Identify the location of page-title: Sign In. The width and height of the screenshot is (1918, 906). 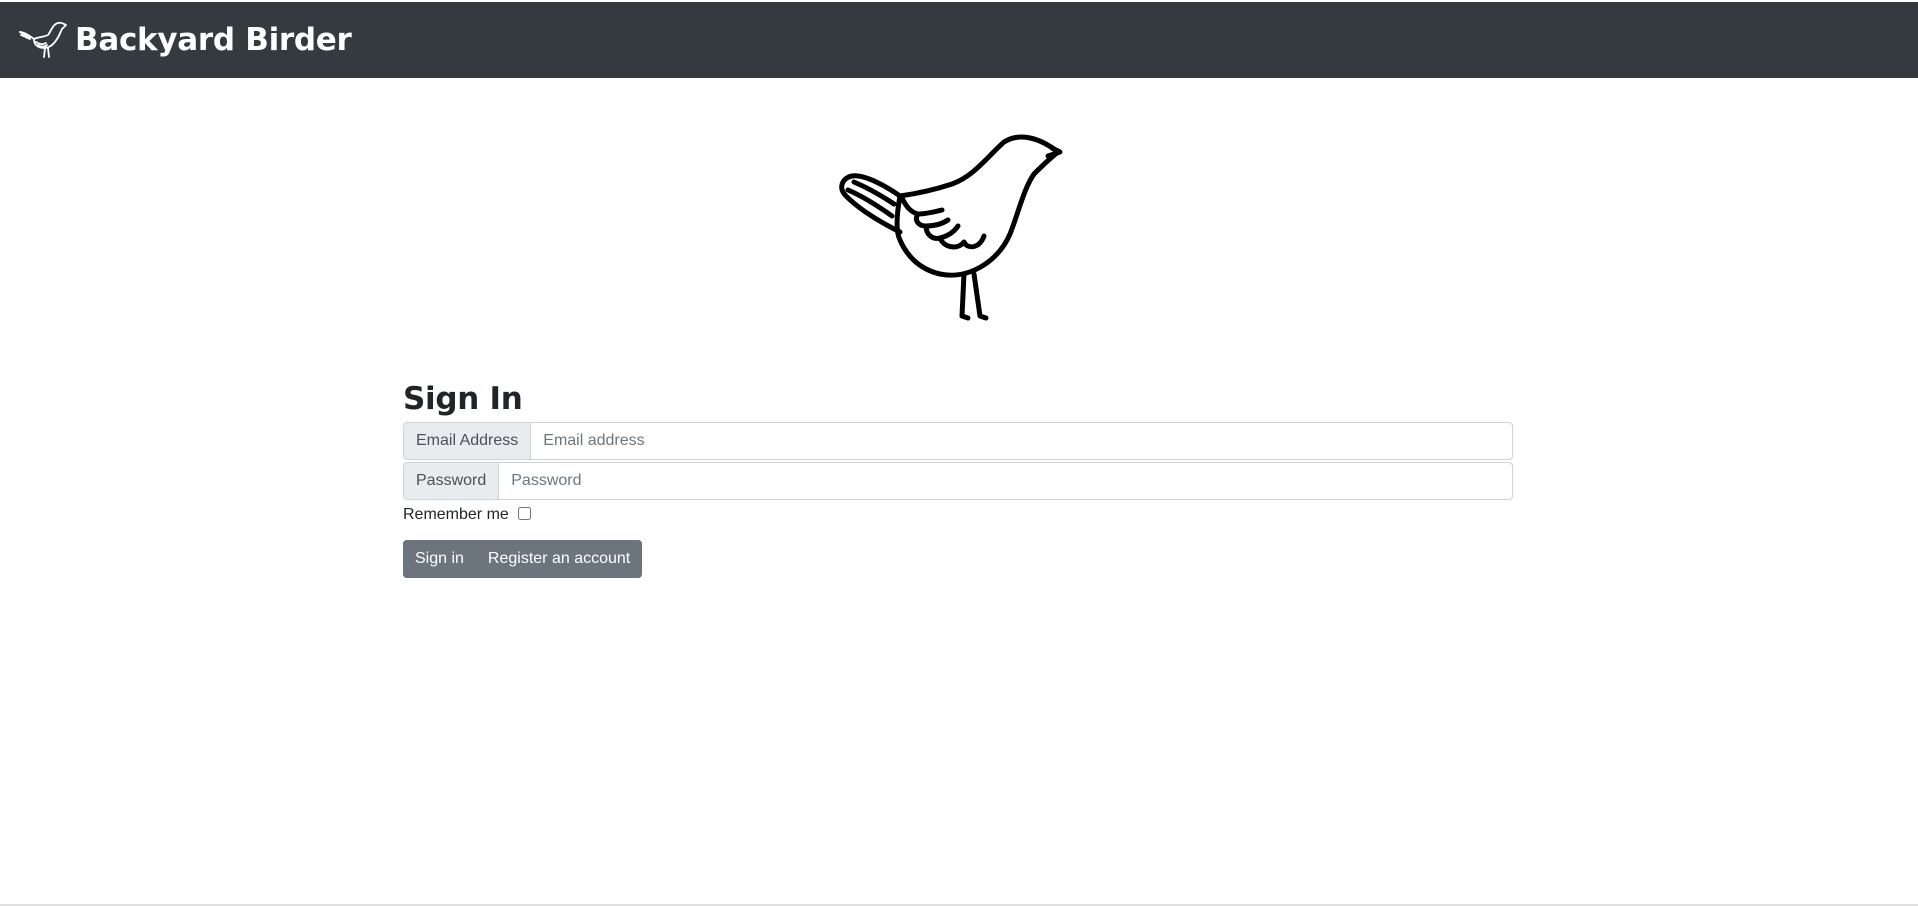
(463, 399).